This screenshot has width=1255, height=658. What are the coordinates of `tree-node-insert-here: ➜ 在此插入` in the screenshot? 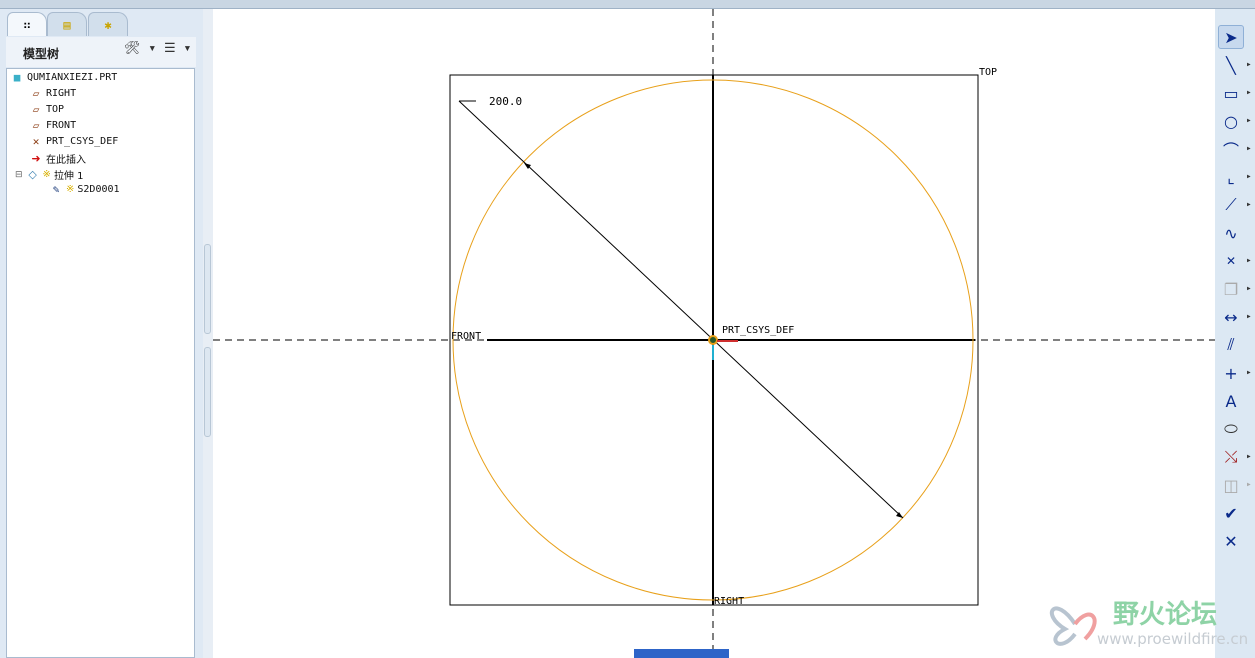 It's located at (57, 158).